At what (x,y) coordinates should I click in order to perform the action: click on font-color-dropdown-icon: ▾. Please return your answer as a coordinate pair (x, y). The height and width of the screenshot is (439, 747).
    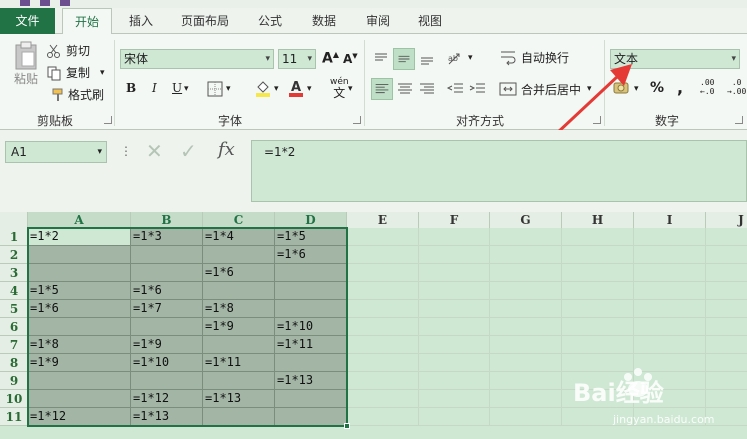
    Looking at the image, I should click on (309, 89).